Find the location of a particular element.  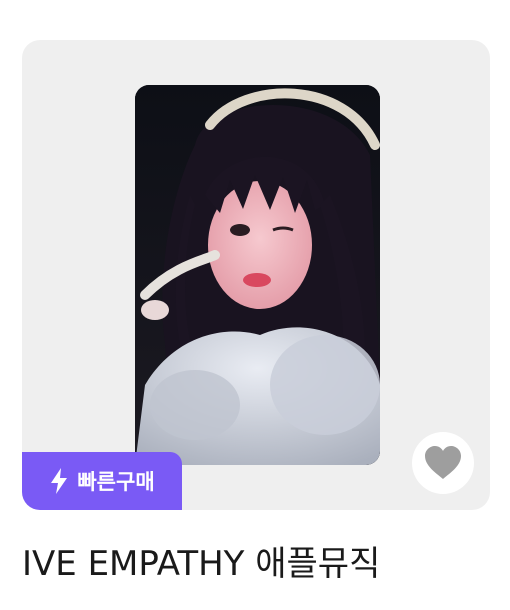

lightning-icon is located at coordinates (59, 481).